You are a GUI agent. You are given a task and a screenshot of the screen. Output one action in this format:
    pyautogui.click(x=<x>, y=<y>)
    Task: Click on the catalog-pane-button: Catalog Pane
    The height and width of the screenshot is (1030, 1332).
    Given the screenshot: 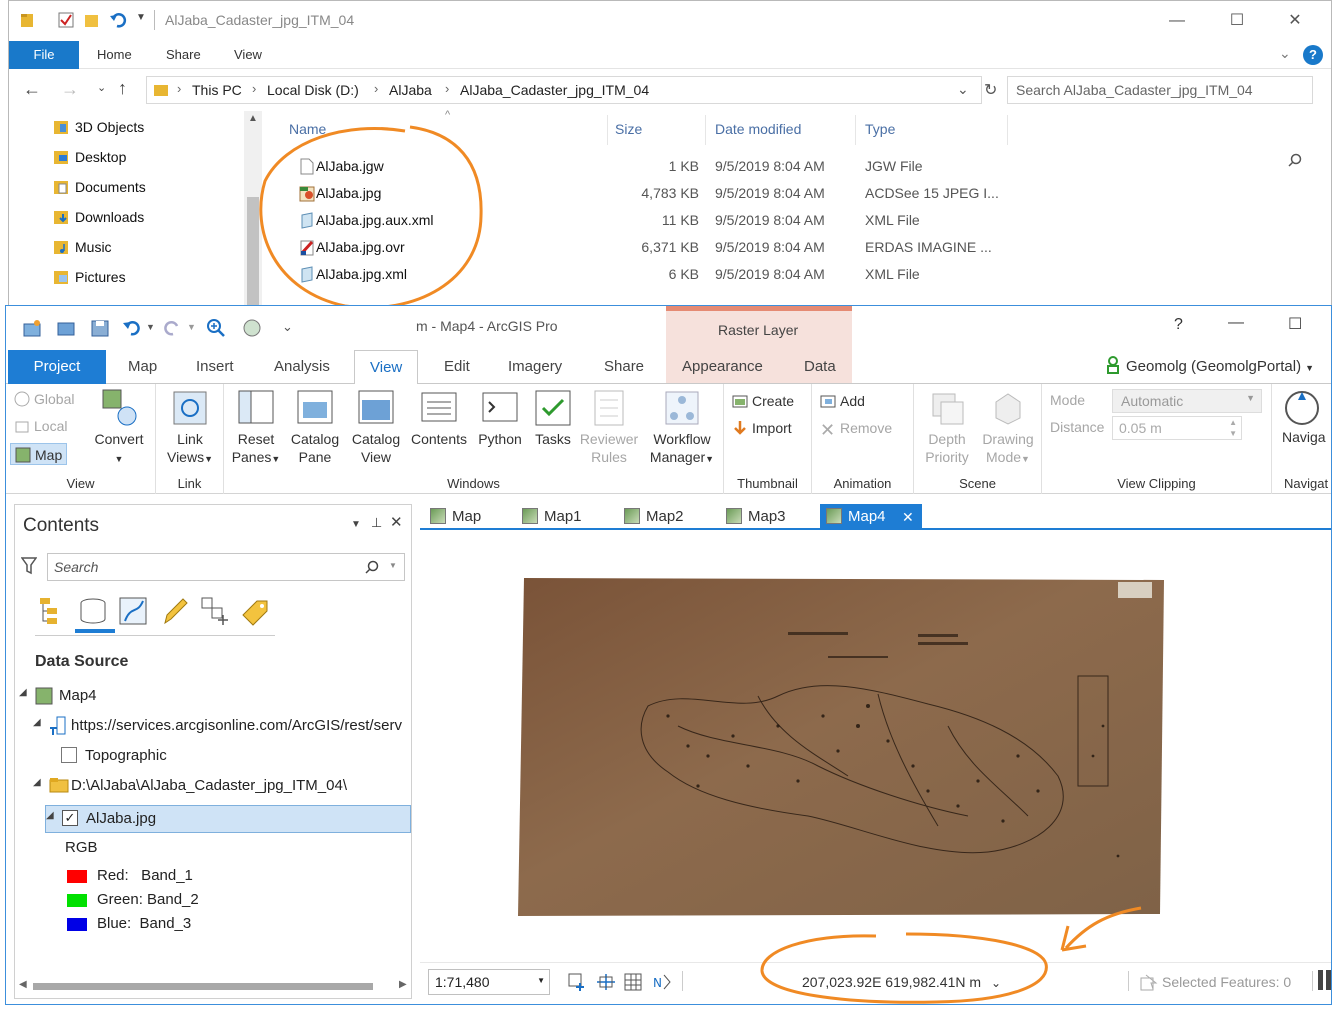 What is the action you would take?
    pyautogui.click(x=315, y=427)
    